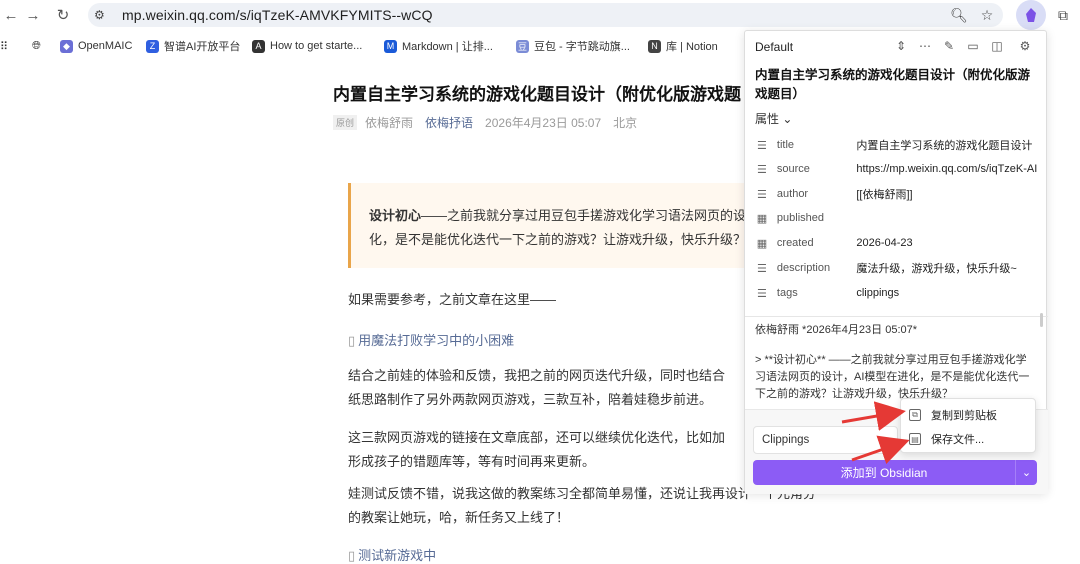 The height and width of the screenshot is (564, 1080). Describe the element at coordinates (36, 46) in the screenshot. I see `globe-icon: 🌐︎` at that location.